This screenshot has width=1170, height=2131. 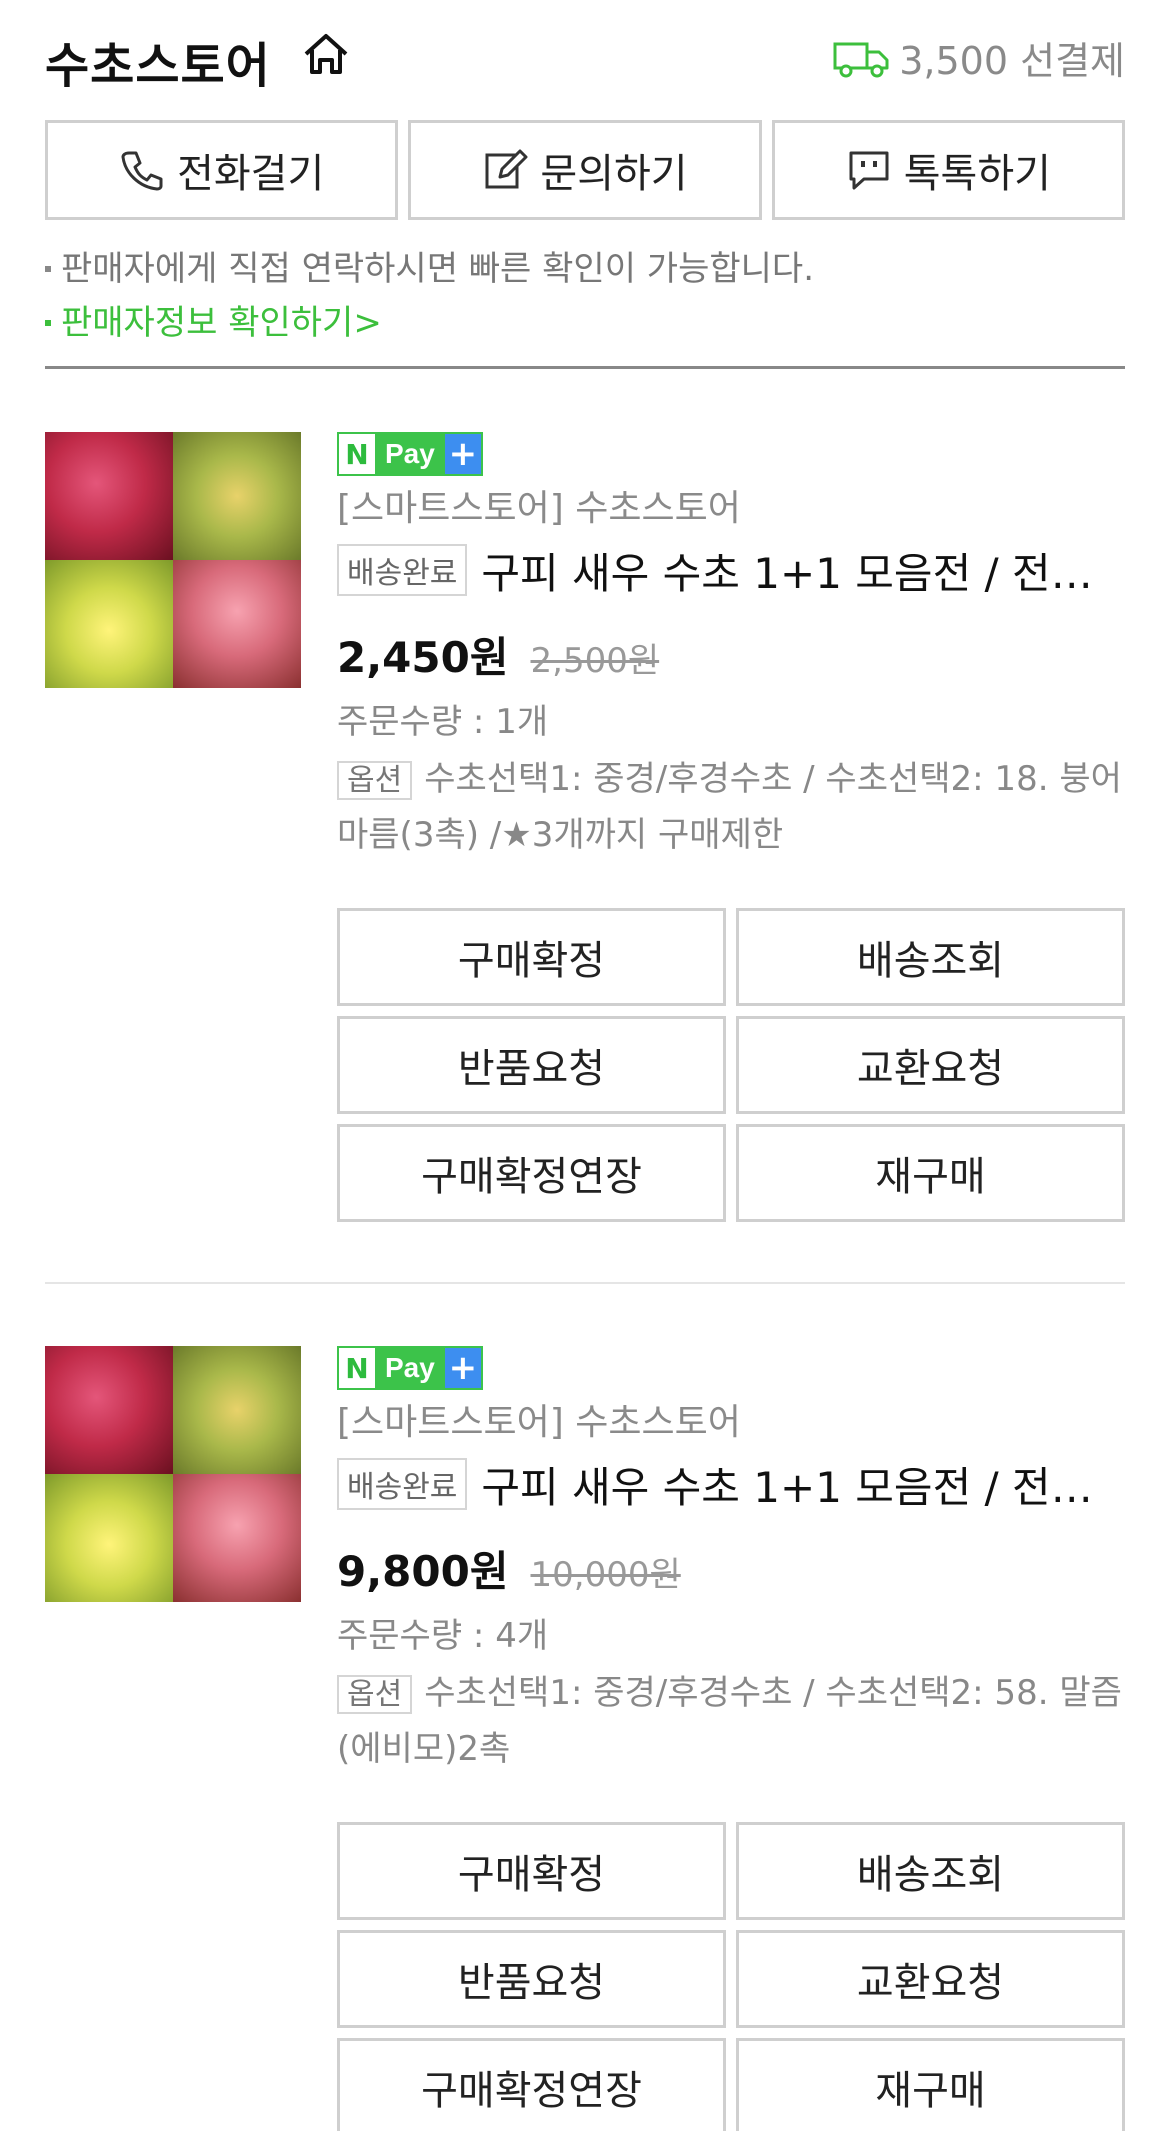 I want to click on chat-icon, so click(x=869, y=170).